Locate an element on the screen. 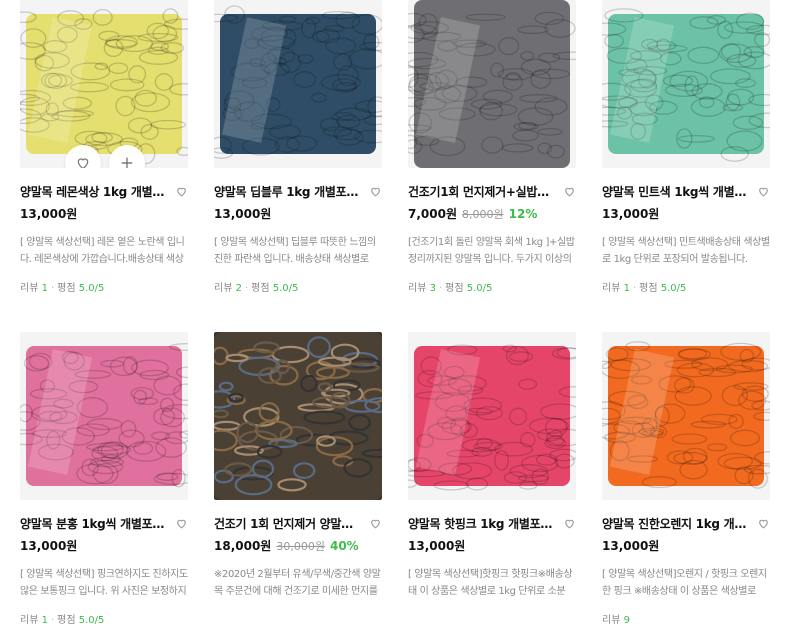 This screenshot has width=800, height=644. add-to-cart-button is located at coordinates (127, 156).